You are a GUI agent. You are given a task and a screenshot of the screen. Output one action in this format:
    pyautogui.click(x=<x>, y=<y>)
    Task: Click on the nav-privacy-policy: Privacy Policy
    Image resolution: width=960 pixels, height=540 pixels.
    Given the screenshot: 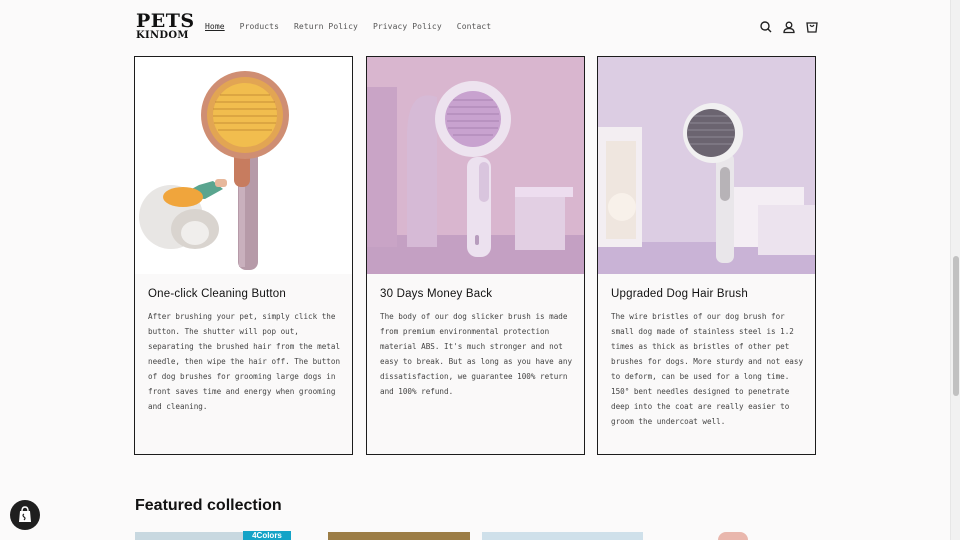 What is the action you would take?
    pyautogui.click(x=407, y=26)
    